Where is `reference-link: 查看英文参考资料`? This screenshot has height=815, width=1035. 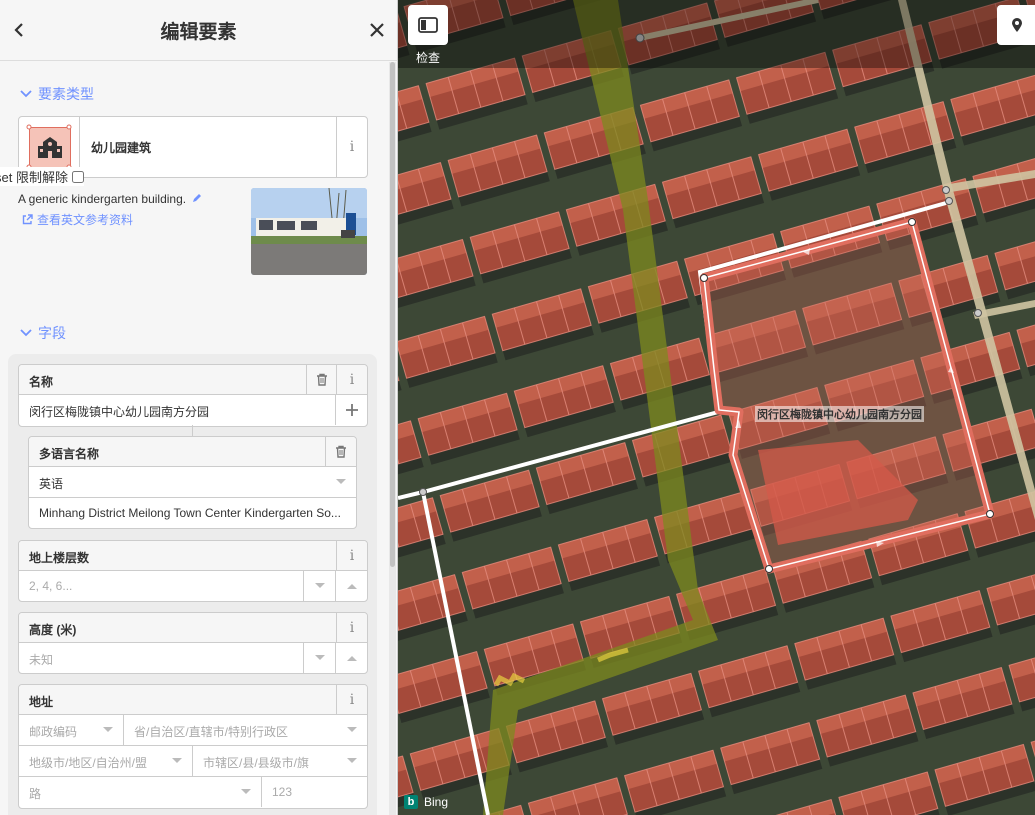 reference-link: 查看英文参考资料 is located at coordinates (77, 219).